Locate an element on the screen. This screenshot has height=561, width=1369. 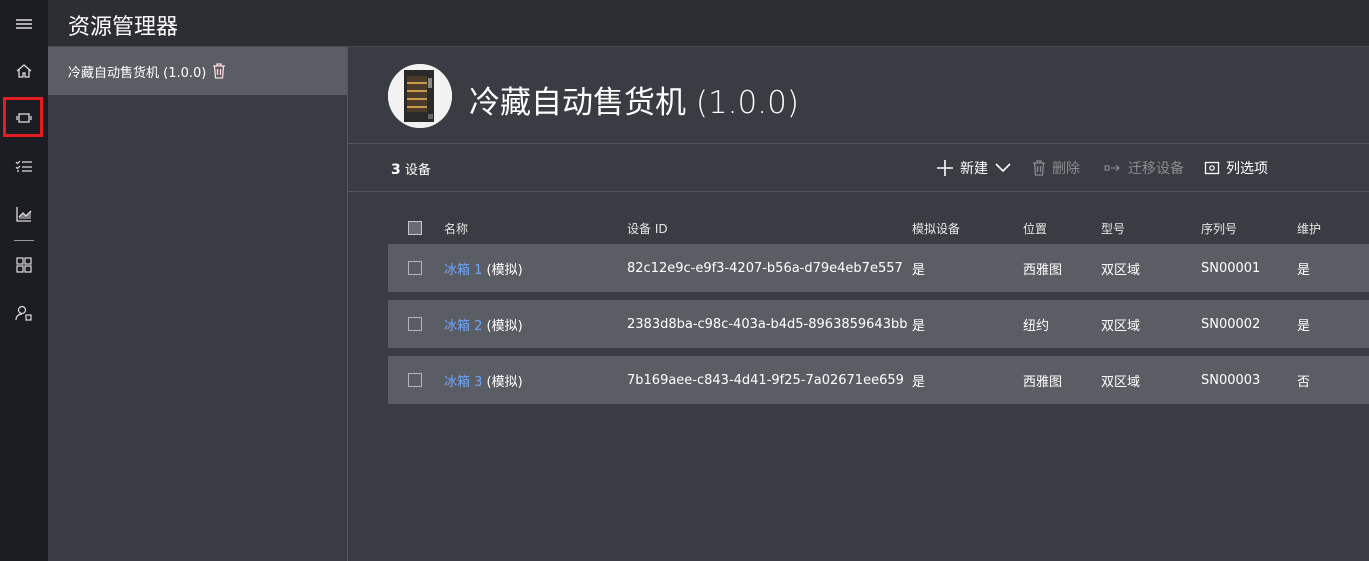
column-header-model: 型号 is located at coordinates (1113, 228).